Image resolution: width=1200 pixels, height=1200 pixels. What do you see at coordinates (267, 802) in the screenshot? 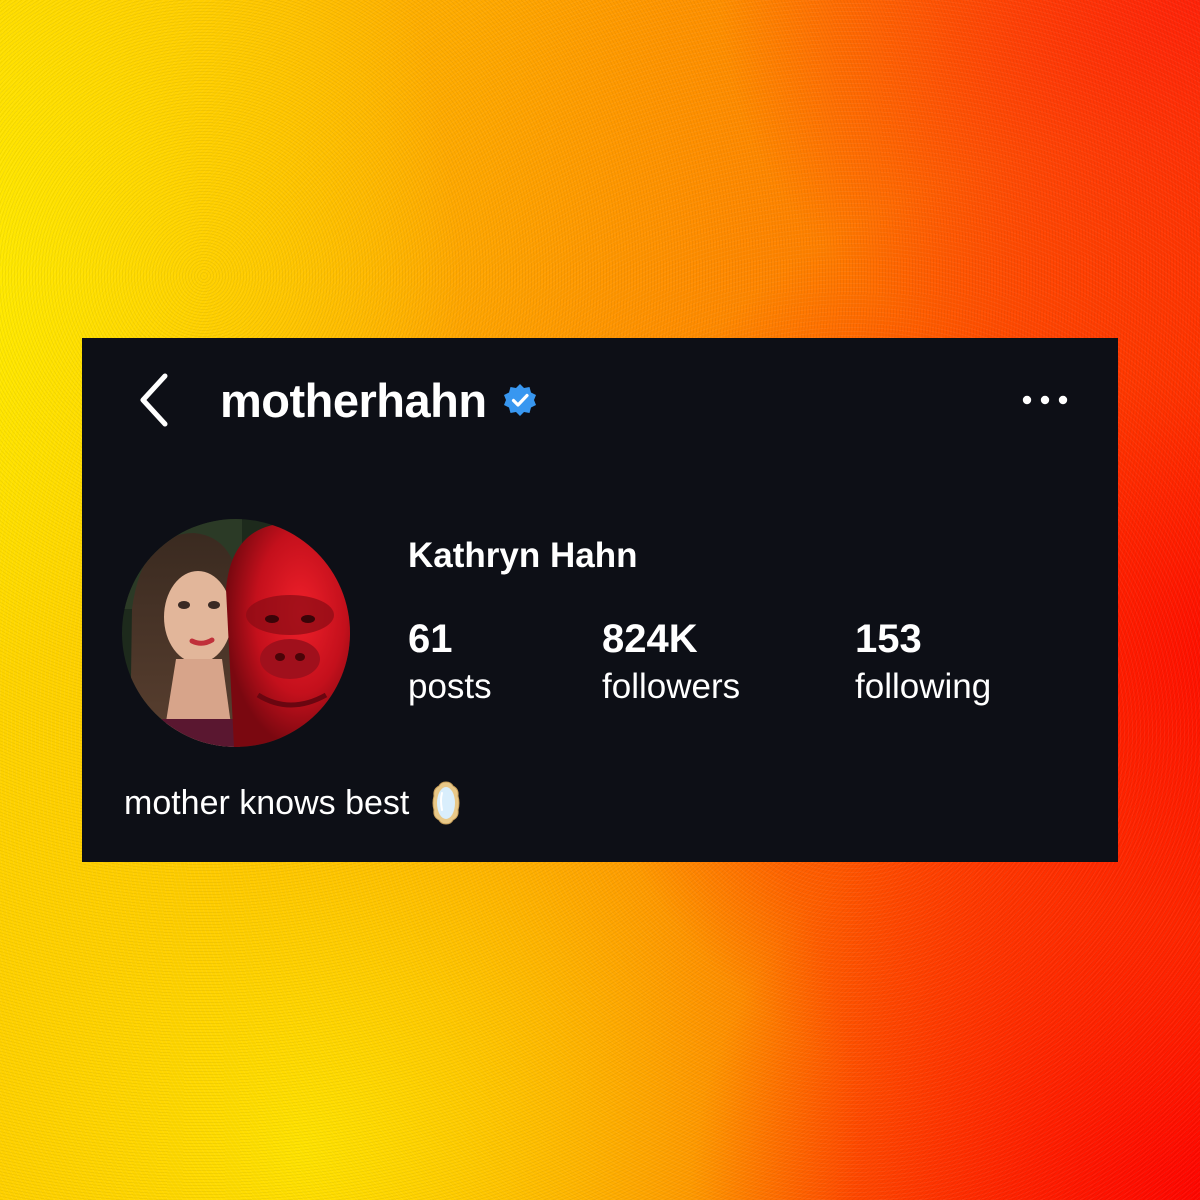
I see `bio-text: mother knows best` at bounding box center [267, 802].